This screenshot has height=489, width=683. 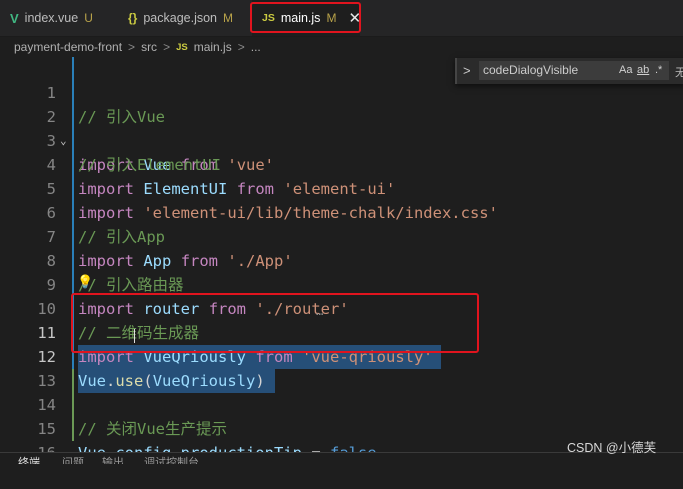 I want to click on whole-word-icon: ab, so click(x=643, y=70).